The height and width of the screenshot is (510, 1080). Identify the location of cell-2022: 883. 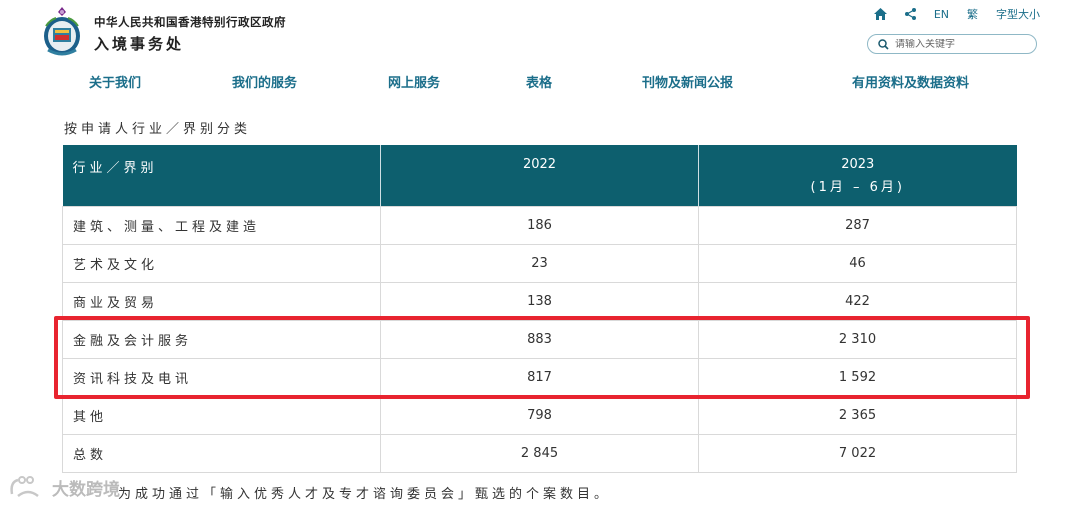
(539, 339).